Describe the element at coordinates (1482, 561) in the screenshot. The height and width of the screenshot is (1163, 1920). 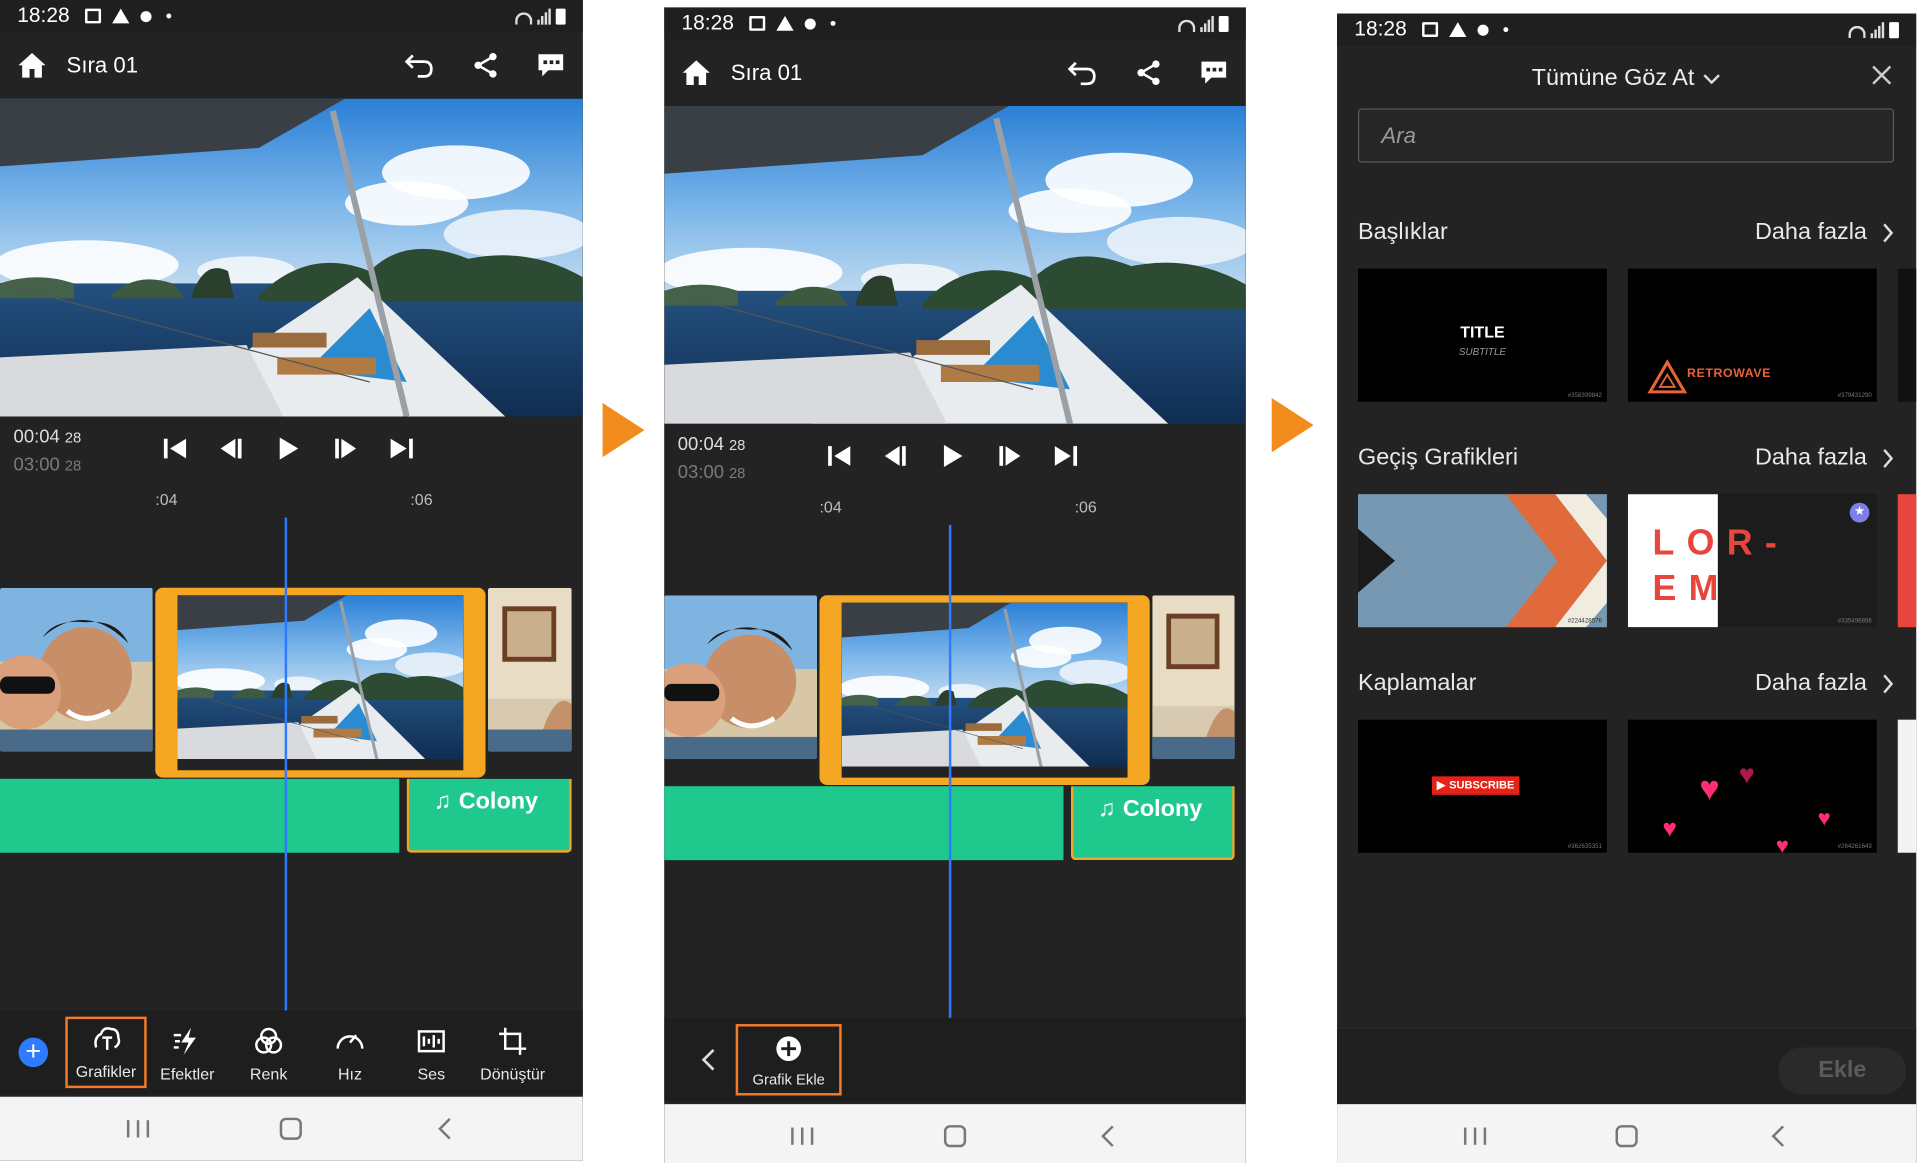
I see `template-thumbnail: #224428576` at that location.